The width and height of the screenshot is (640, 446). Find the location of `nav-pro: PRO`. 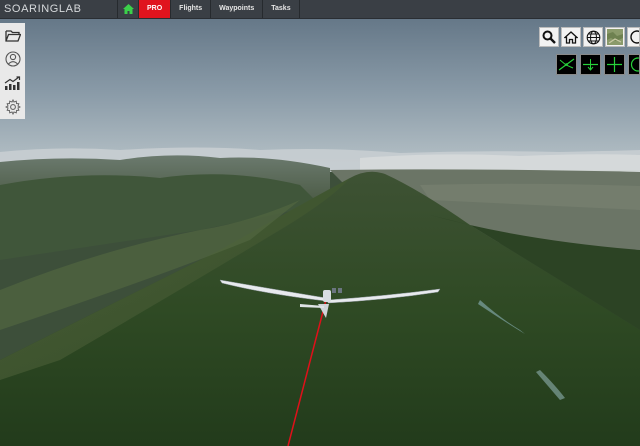

nav-pro: PRO is located at coordinates (154, 9).